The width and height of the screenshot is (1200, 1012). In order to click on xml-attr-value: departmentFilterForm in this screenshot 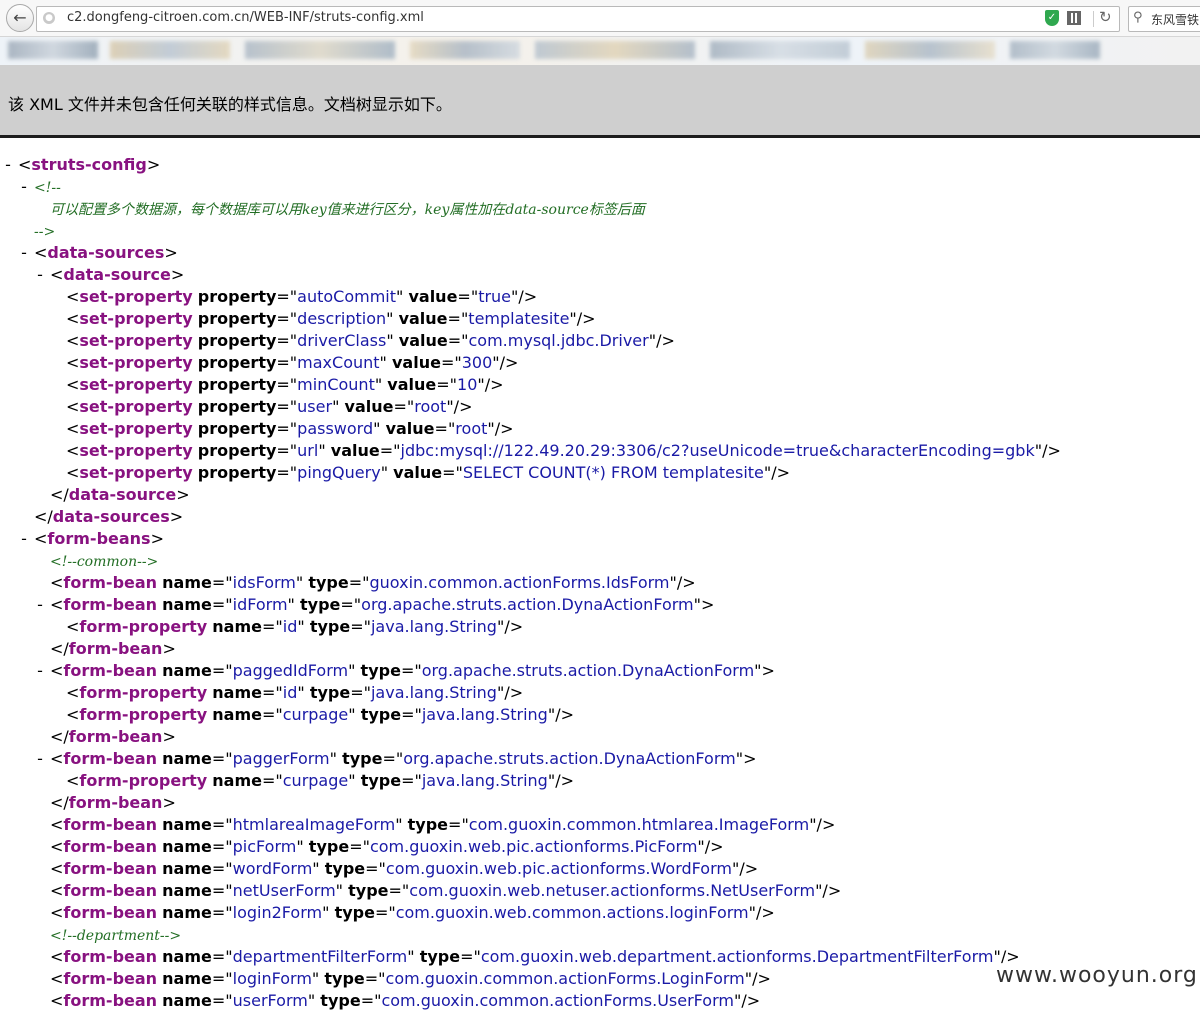, I will do `click(320, 956)`.